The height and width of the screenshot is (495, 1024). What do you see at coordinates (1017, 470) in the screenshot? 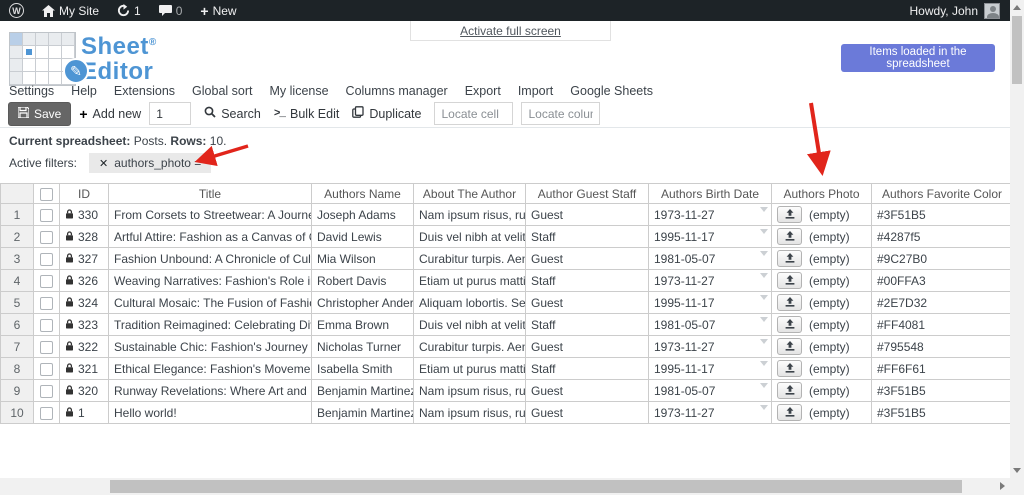
I see `scroll-down-icon` at bounding box center [1017, 470].